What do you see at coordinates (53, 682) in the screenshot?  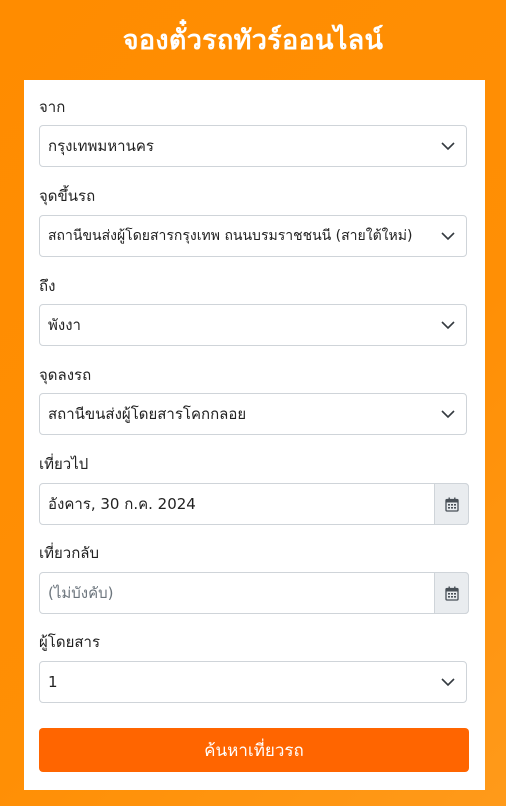 I see `passengers-select-value: 1` at bounding box center [53, 682].